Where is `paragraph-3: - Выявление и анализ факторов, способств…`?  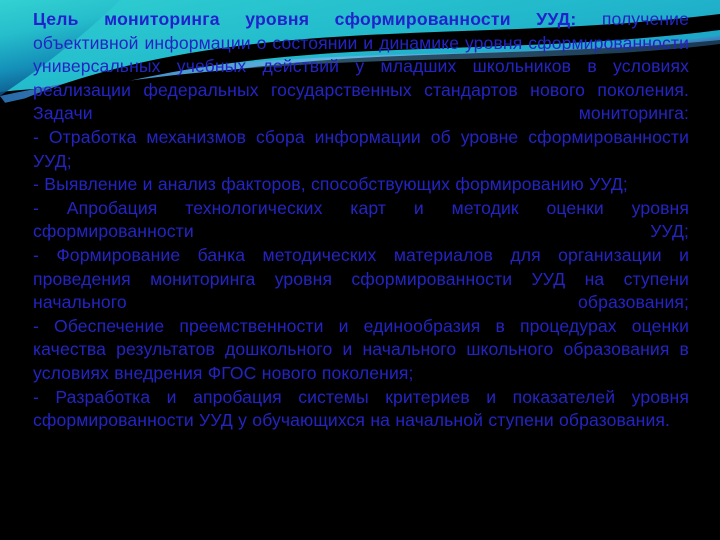 paragraph-3: - Выявление и анализ факторов, способств… is located at coordinates (330, 184).